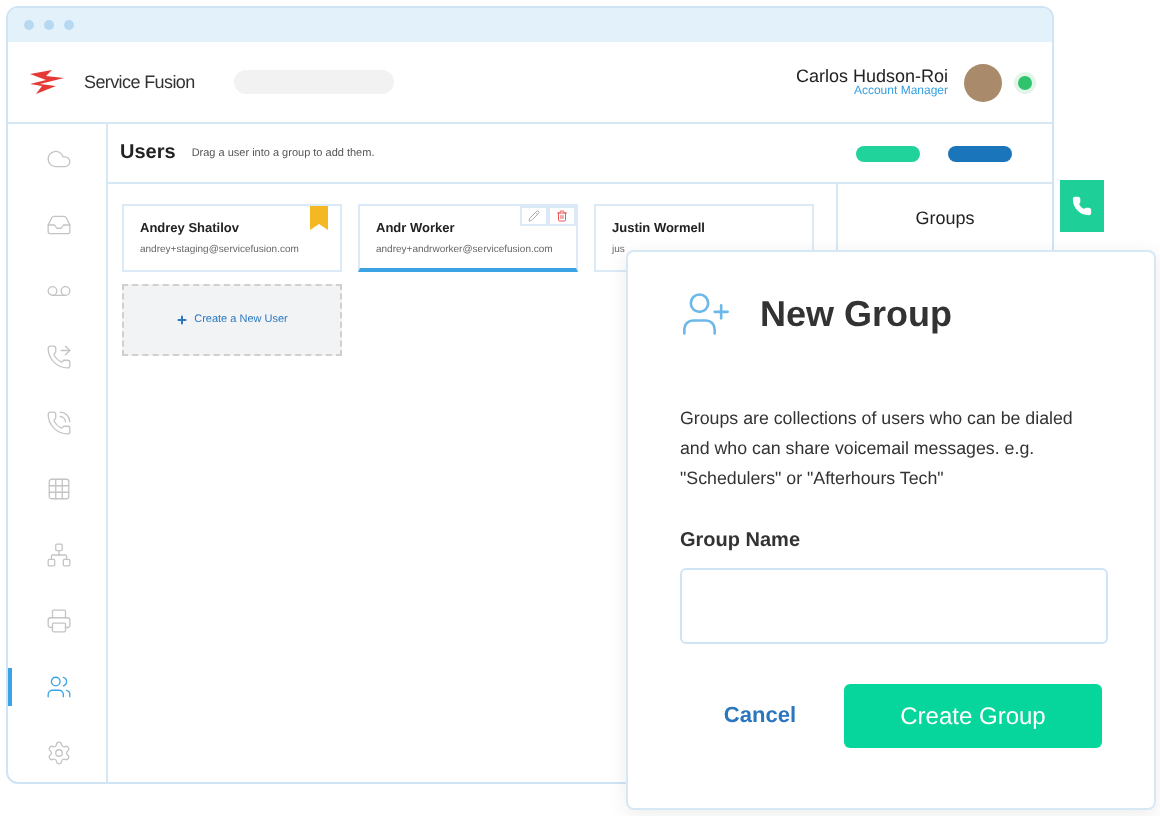  Describe the element at coordinates (59, 159) in the screenshot. I see `cloud-icon` at that location.